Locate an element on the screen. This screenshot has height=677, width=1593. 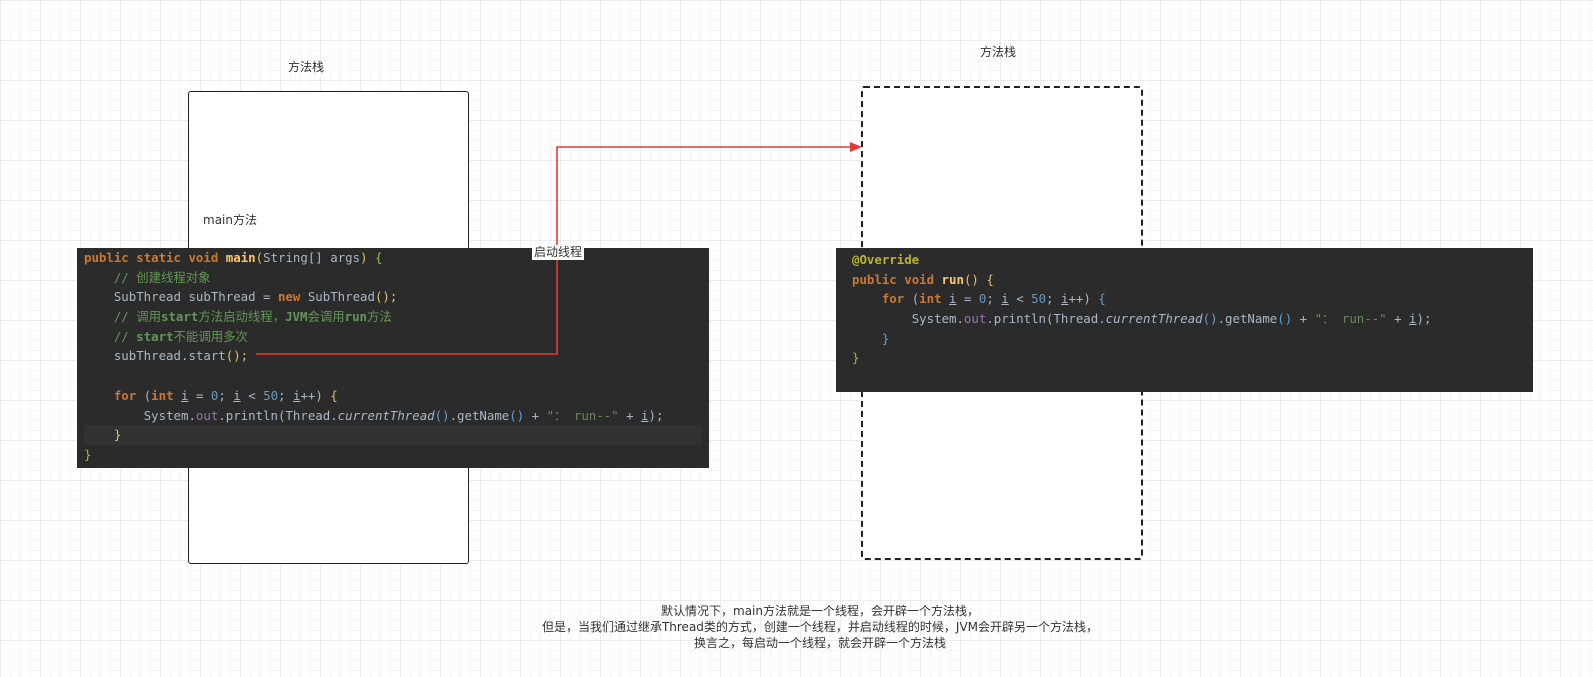
caption-line-3: 换言之，每启动一个线程，就会开辟一个方法栈 is located at coordinates (819, 643).